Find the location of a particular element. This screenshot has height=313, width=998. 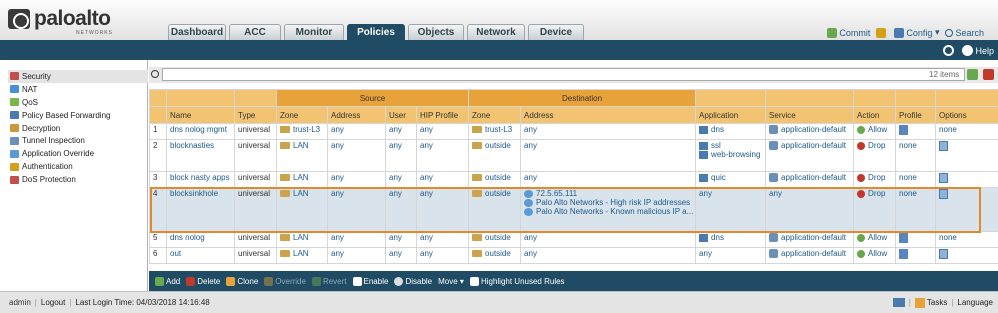

hip-profile: any is located at coordinates (442, 239).